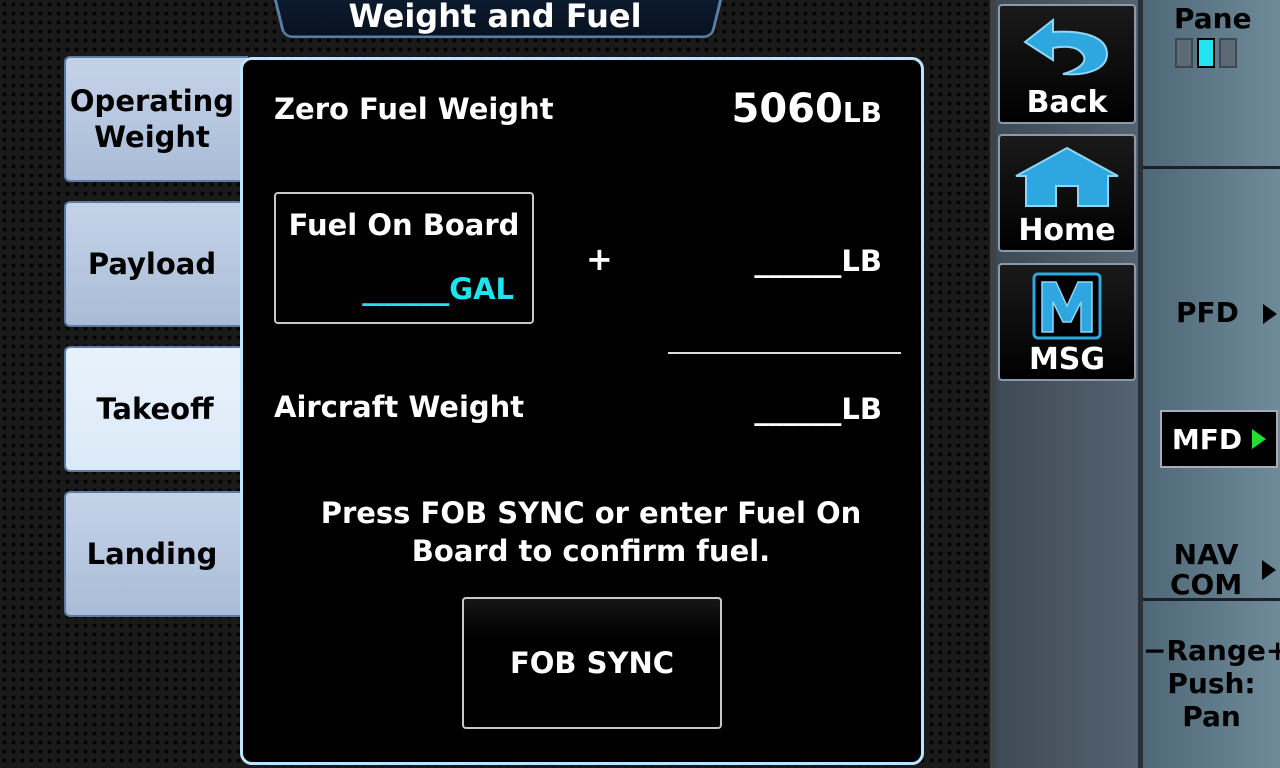 Image resolution: width=1280 pixels, height=768 pixels. What do you see at coordinates (154, 409) in the screenshot?
I see `tab-takeoff-label: Takeoff` at bounding box center [154, 409].